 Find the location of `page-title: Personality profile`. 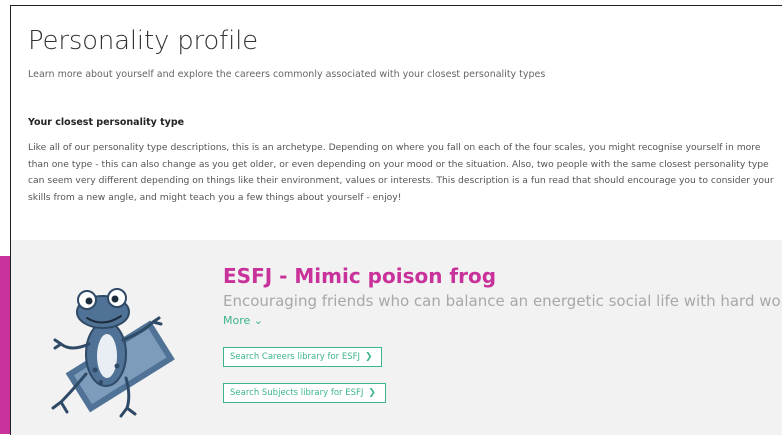

page-title: Personality profile is located at coordinates (143, 41).